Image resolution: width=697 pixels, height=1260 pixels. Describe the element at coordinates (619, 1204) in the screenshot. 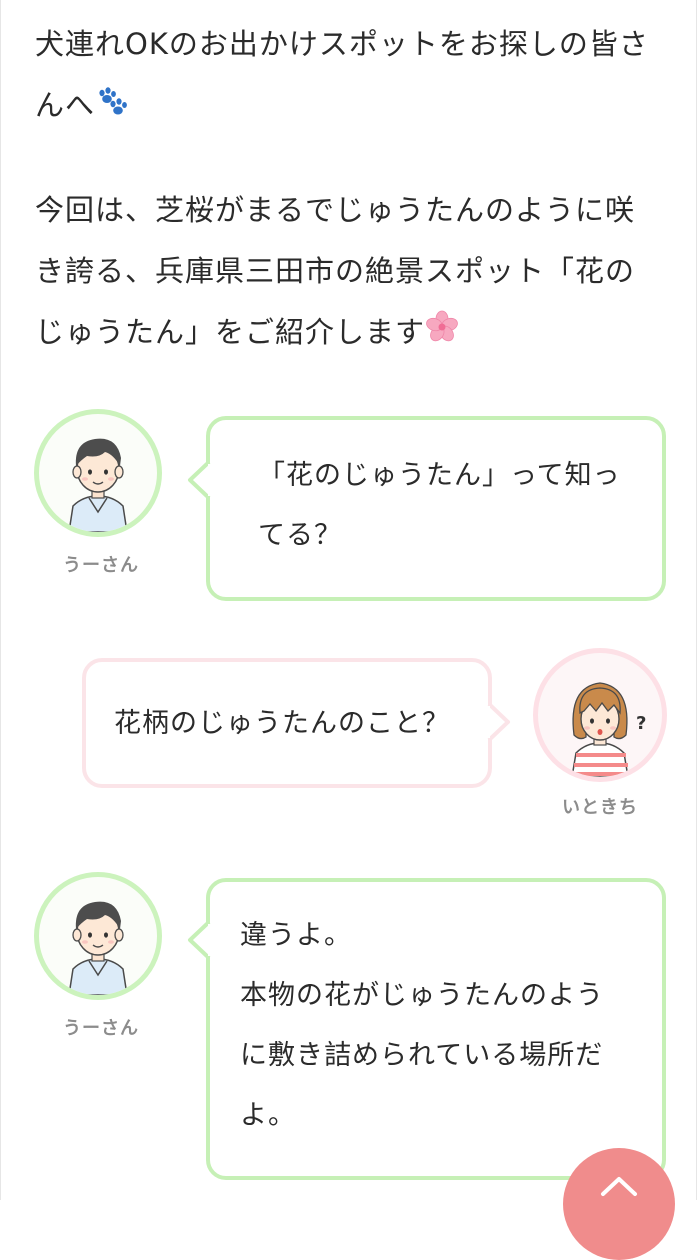

I see `scroll-to-top-button` at that location.